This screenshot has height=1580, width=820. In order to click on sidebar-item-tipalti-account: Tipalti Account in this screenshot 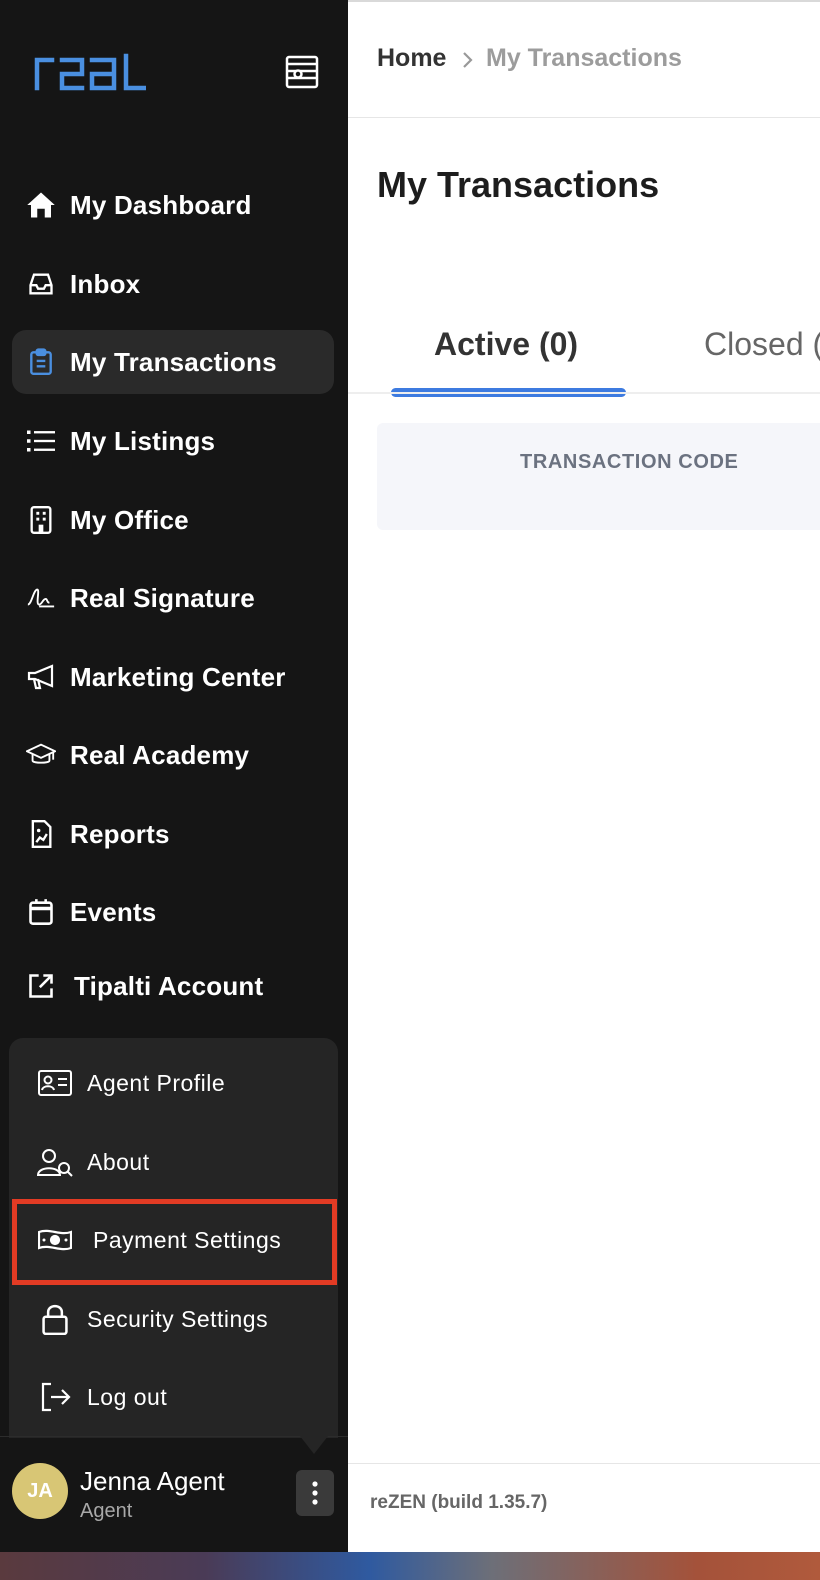, I will do `click(173, 986)`.